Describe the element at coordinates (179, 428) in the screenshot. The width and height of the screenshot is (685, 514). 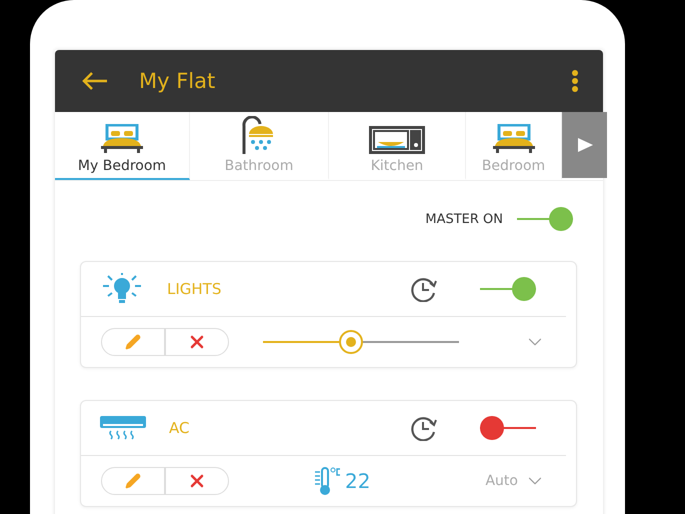
I see `device-name: AC` at that location.